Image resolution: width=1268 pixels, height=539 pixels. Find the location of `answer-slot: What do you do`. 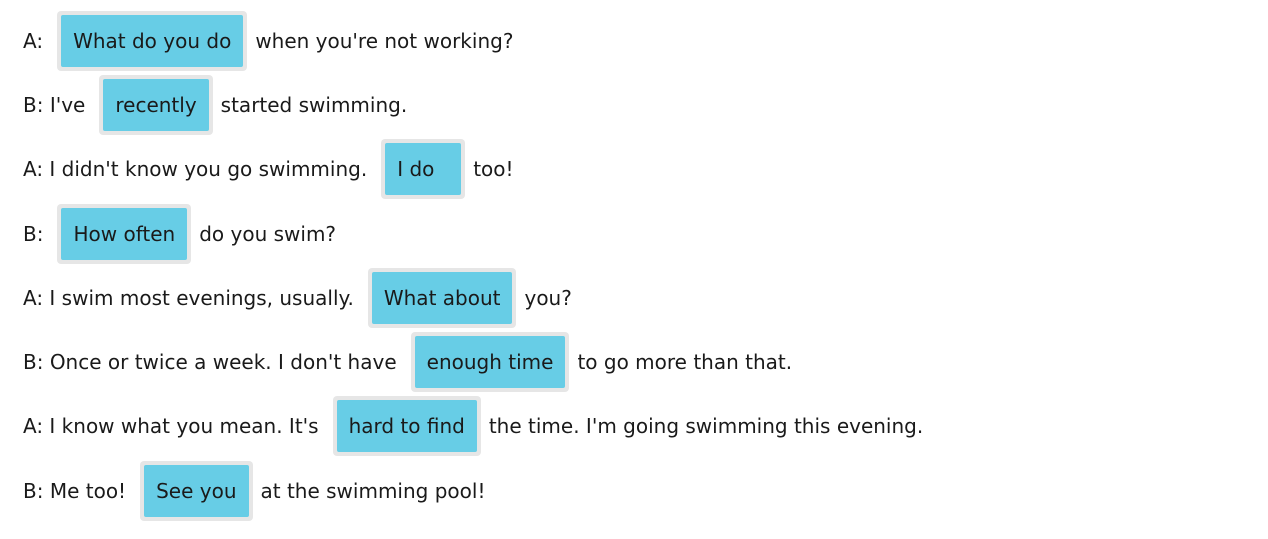

answer-slot: What do you do is located at coordinates (152, 41).